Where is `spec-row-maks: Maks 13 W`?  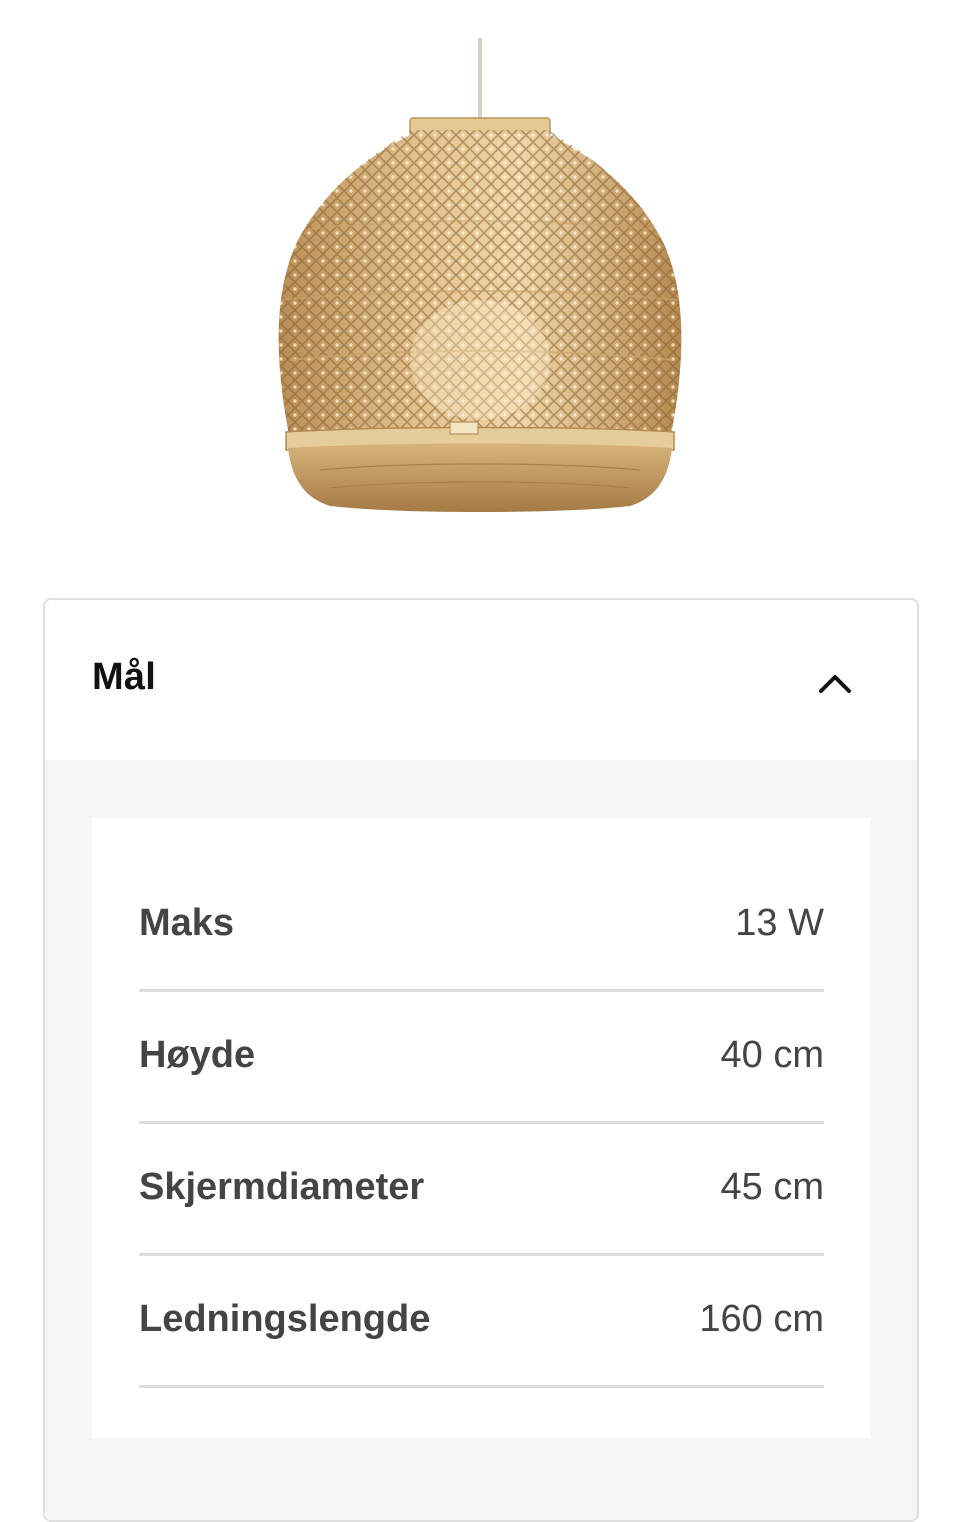
spec-row-maks: Maks 13 W is located at coordinates (481, 926).